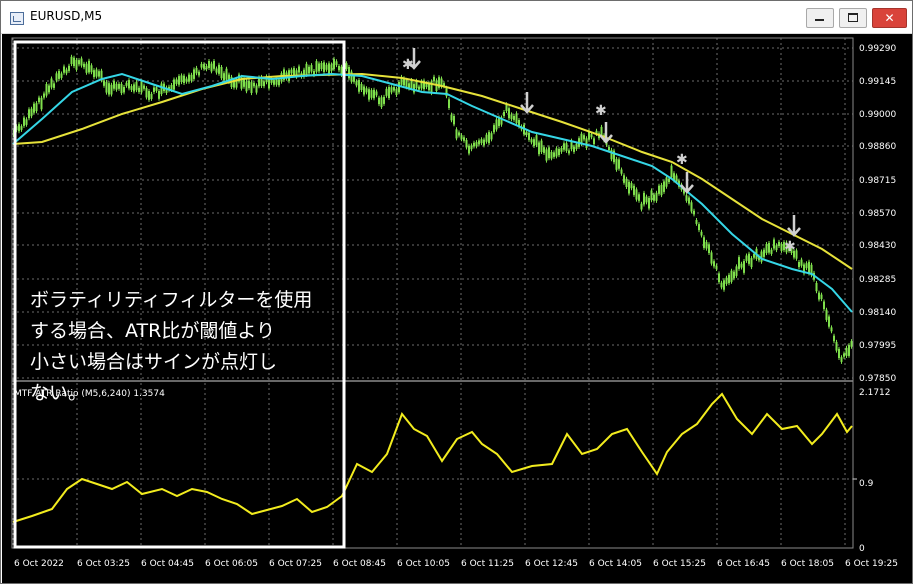 This screenshot has height=584, width=913. What do you see at coordinates (853, 18) in the screenshot?
I see `maximize-button` at bounding box center [853, 18].